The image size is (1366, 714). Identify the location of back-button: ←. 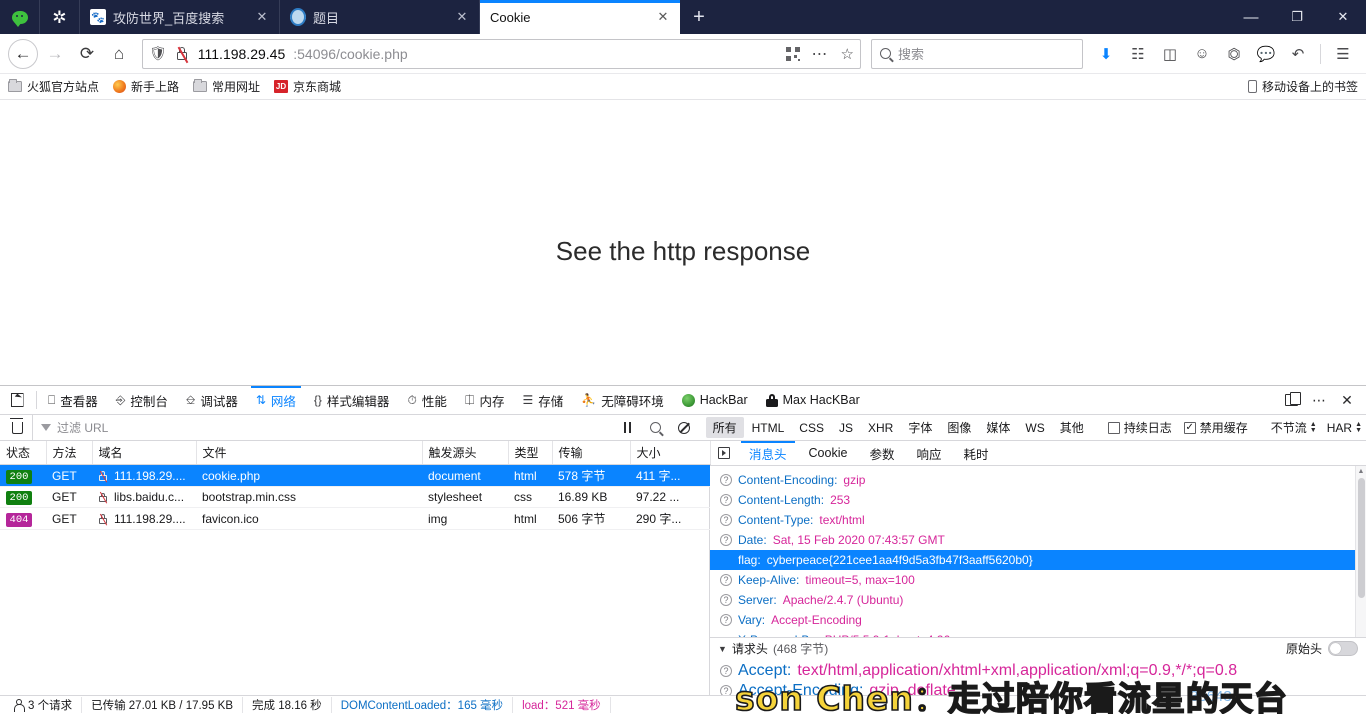
(23, 53).